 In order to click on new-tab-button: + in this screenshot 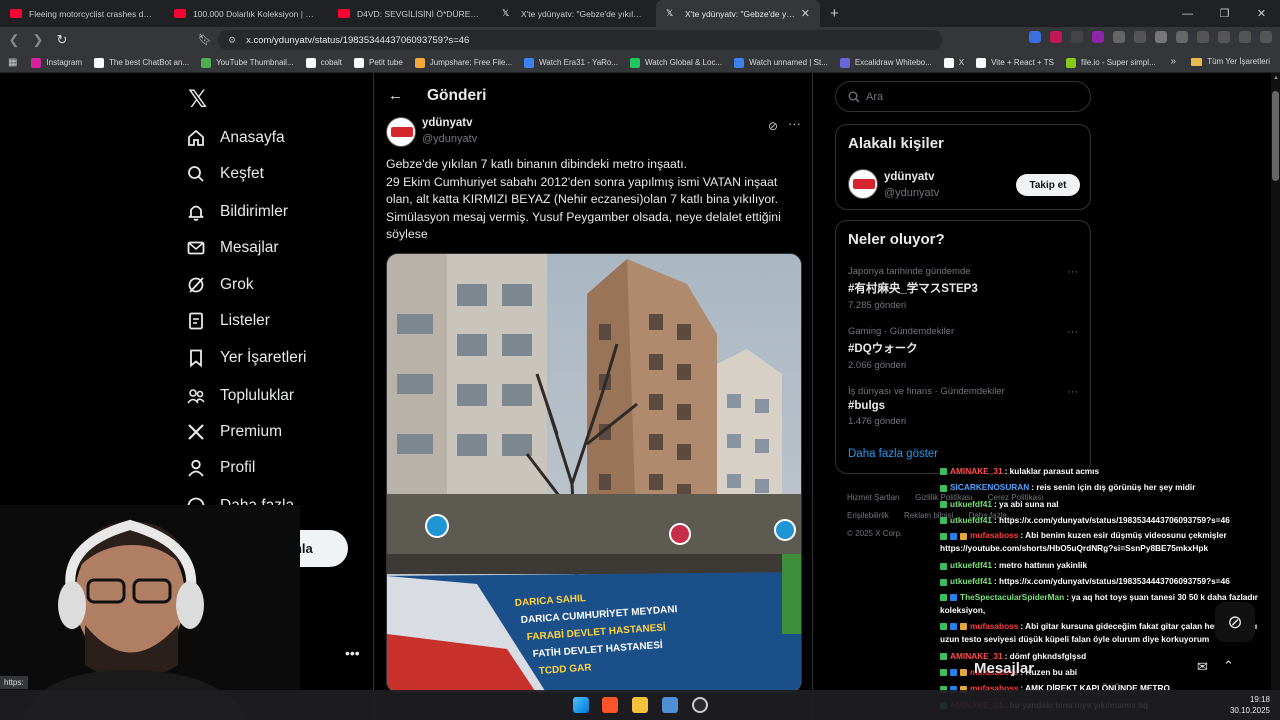, I will do `click(834, 13)`.